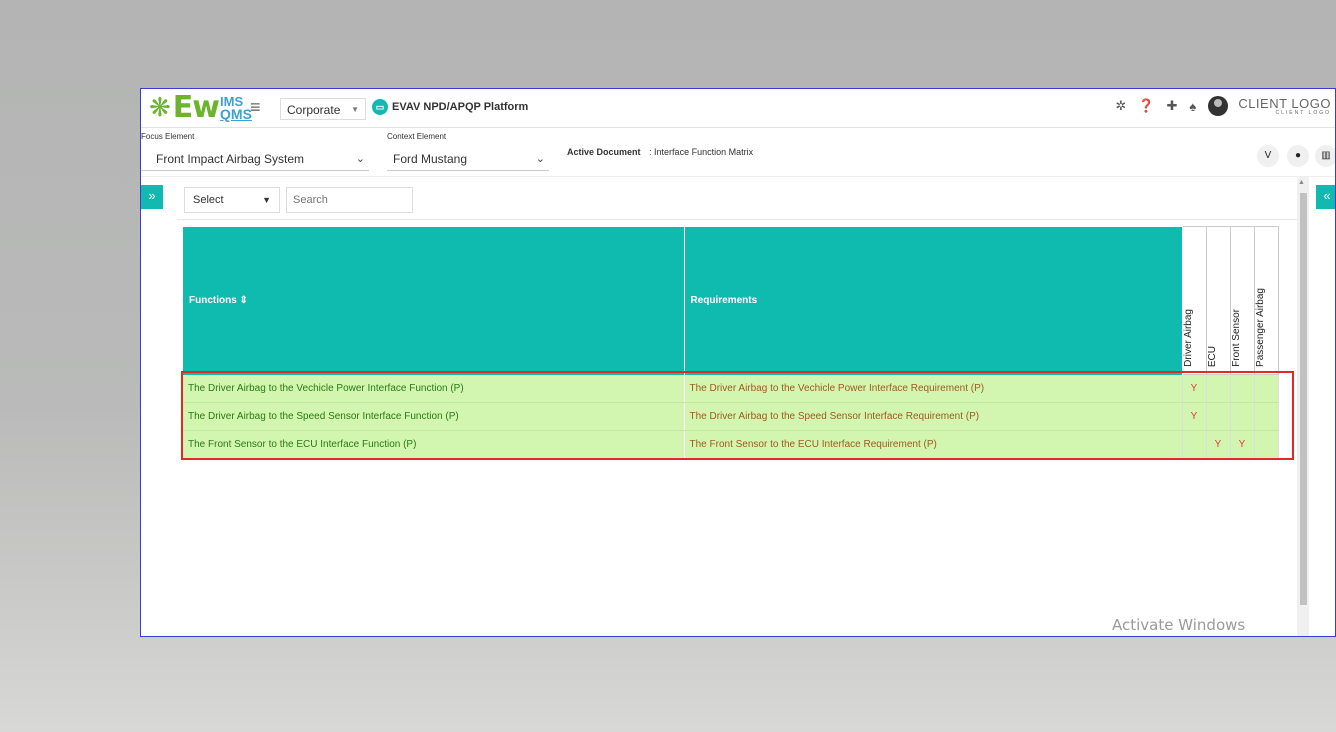 This screenshot has width=1336, height=732. Describe the element at coordinates (1120, 106) in the screenshot. I see `settings-icon: ✲` at that location.